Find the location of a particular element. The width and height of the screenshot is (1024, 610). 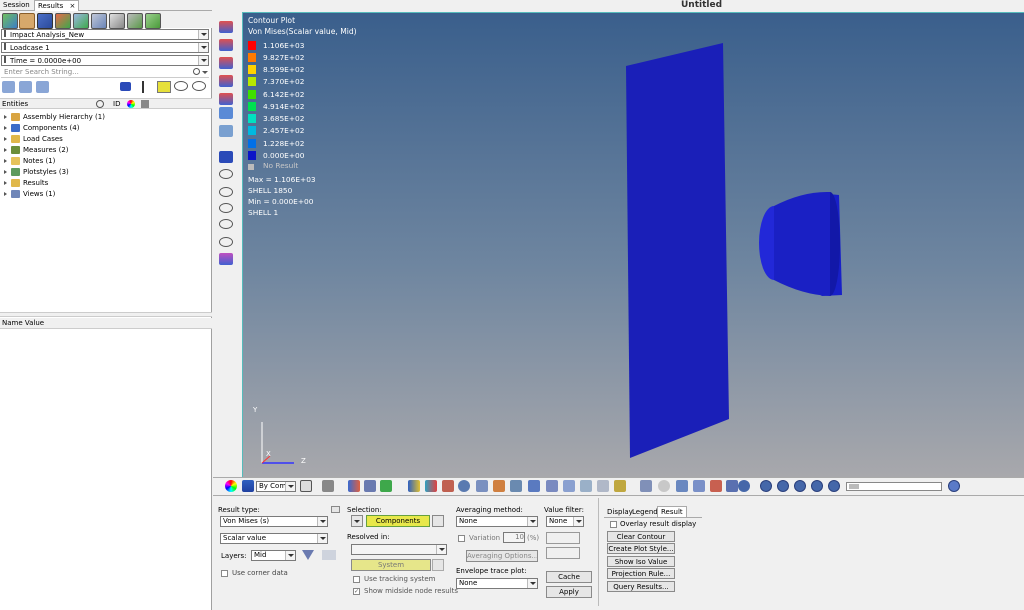

shade-column-icon is located at coordinates (145, 104).